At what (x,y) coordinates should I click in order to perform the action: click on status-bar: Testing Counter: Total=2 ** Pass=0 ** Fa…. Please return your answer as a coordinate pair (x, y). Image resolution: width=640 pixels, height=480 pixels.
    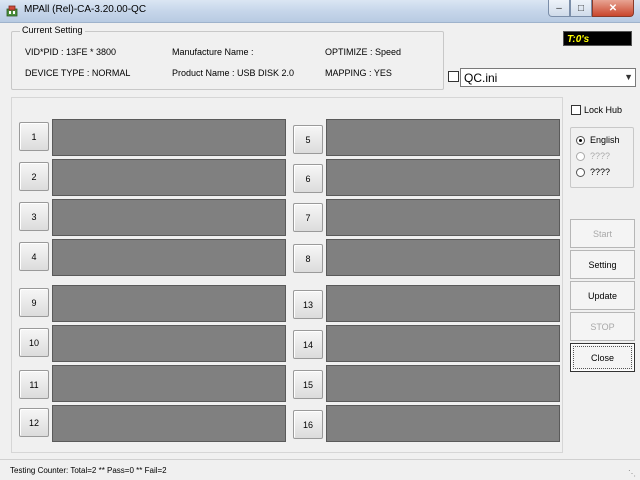
    Looking at the image, I should click on (320, 469).